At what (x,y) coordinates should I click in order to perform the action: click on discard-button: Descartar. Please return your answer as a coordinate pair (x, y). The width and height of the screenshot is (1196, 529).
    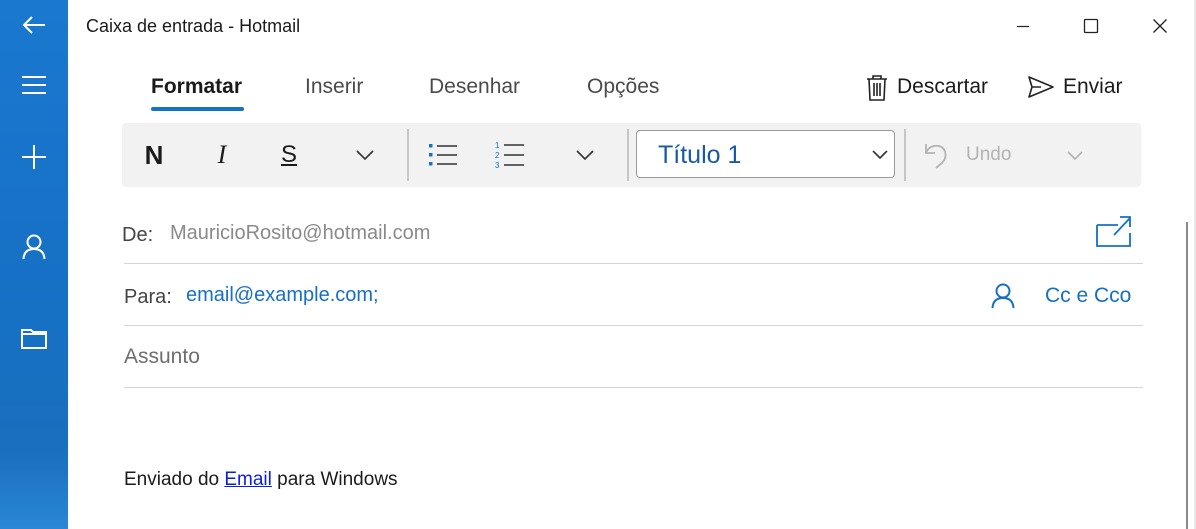
    Looking at the image, I should click on (926, 87).